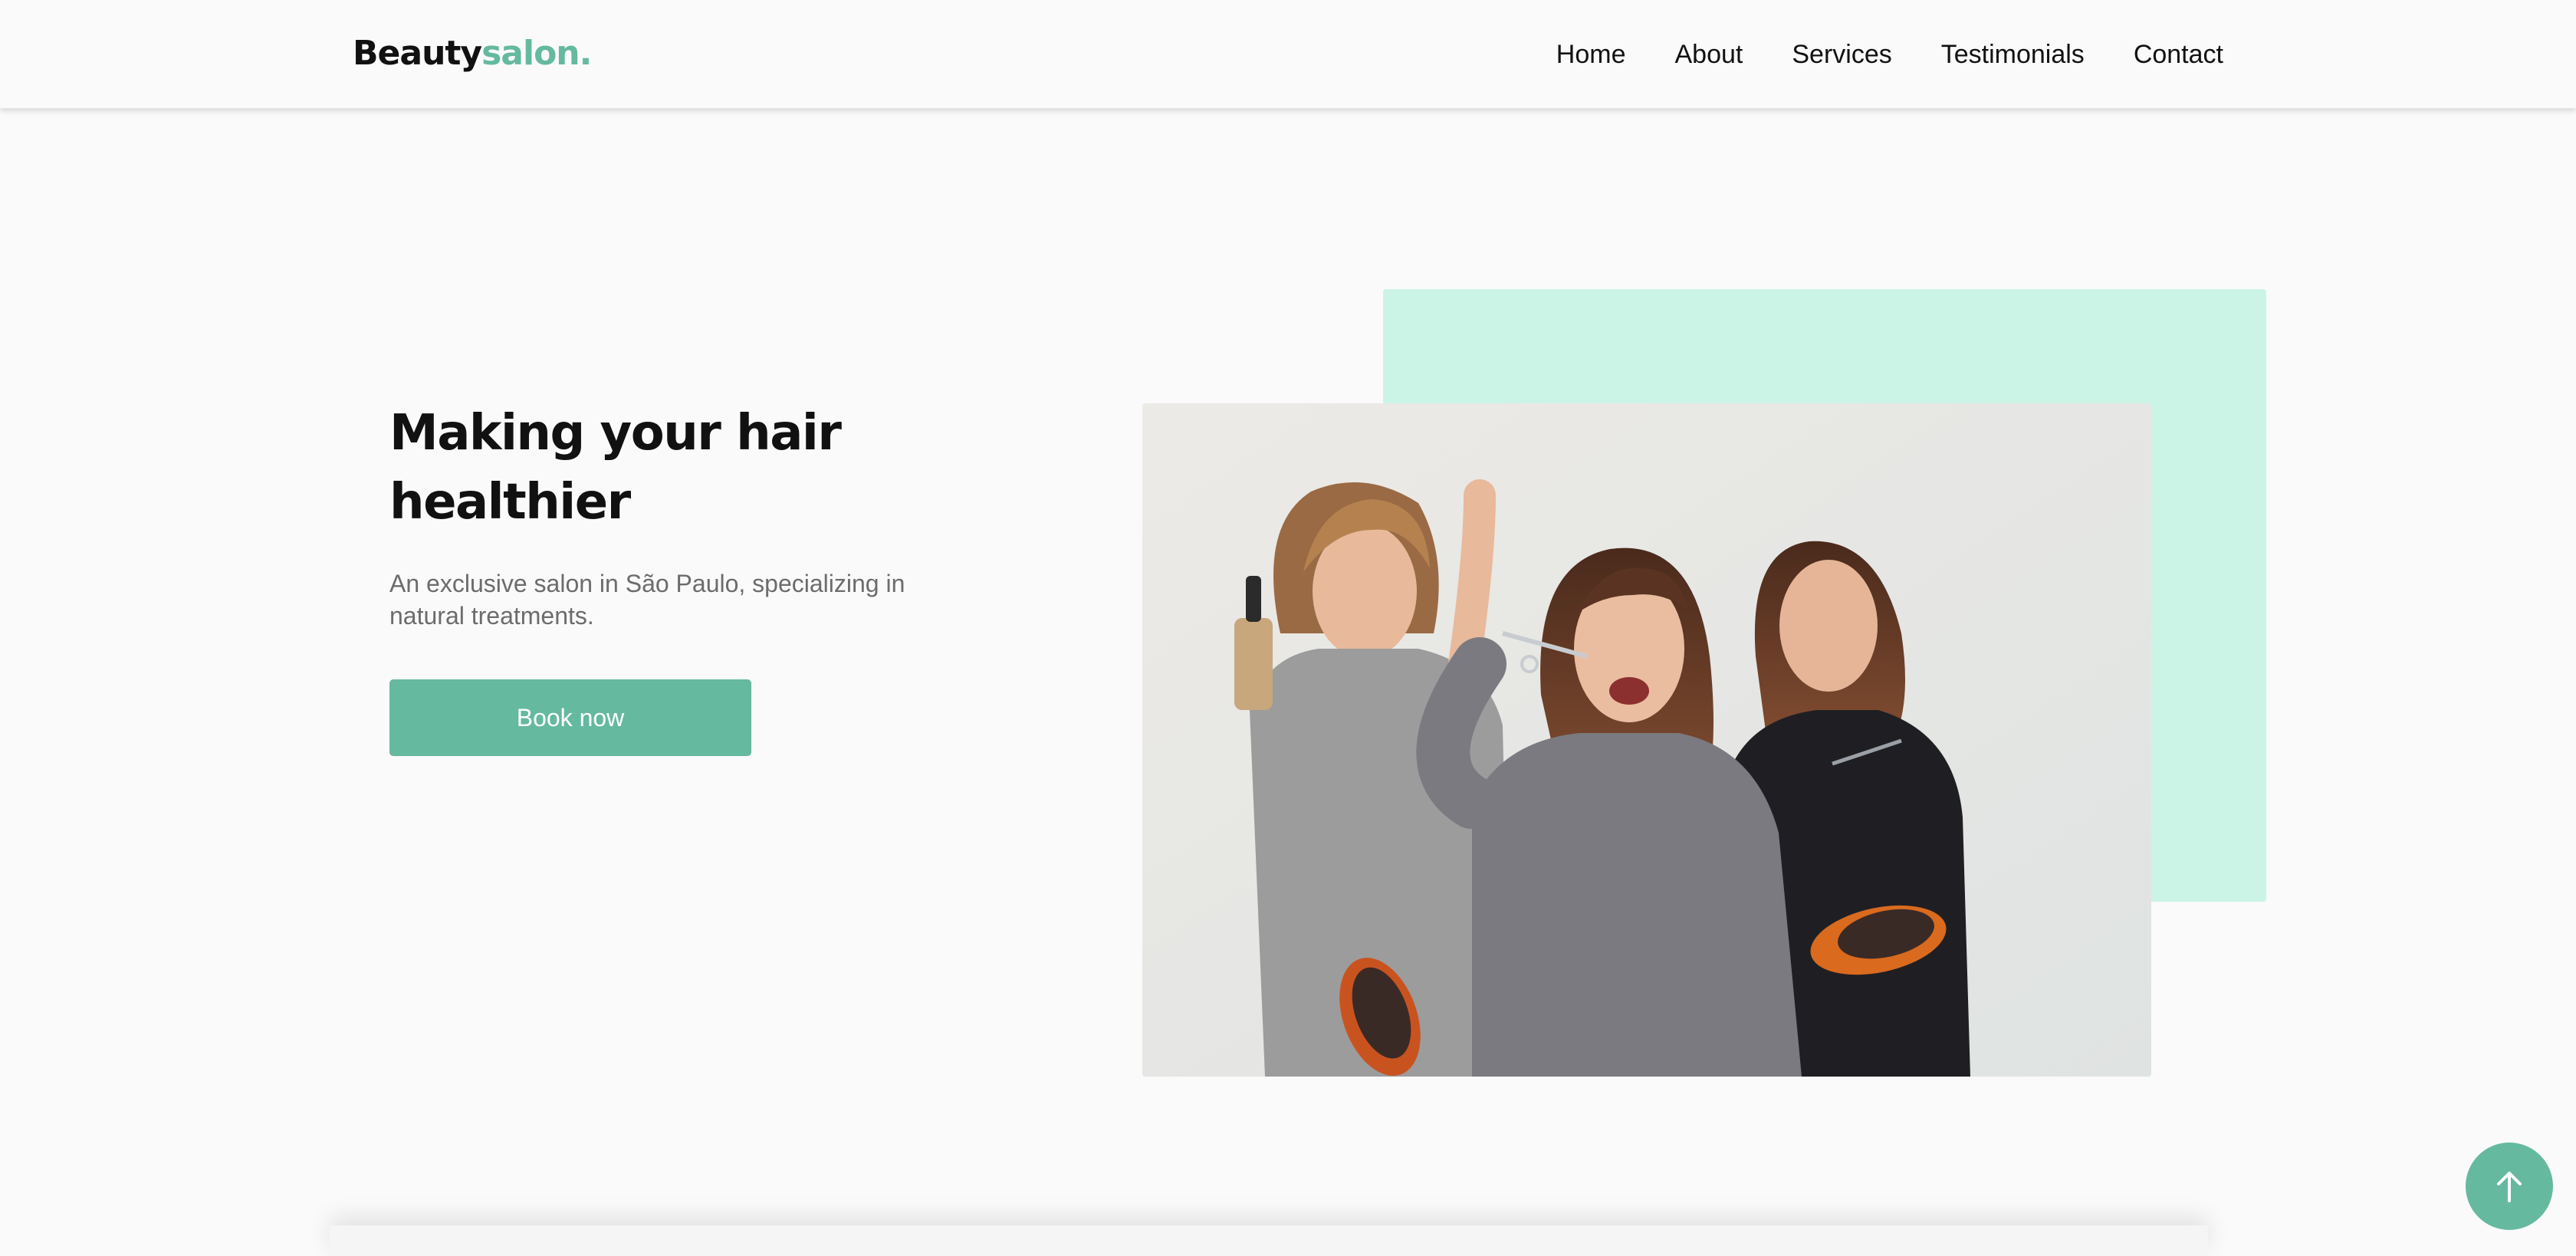 This screenshot has height=1256, width=2576. What do you see at coordinates (1591, 55) in the screenshot?
I see `nav-link-home: Home` at bounding box center [1591, 55].